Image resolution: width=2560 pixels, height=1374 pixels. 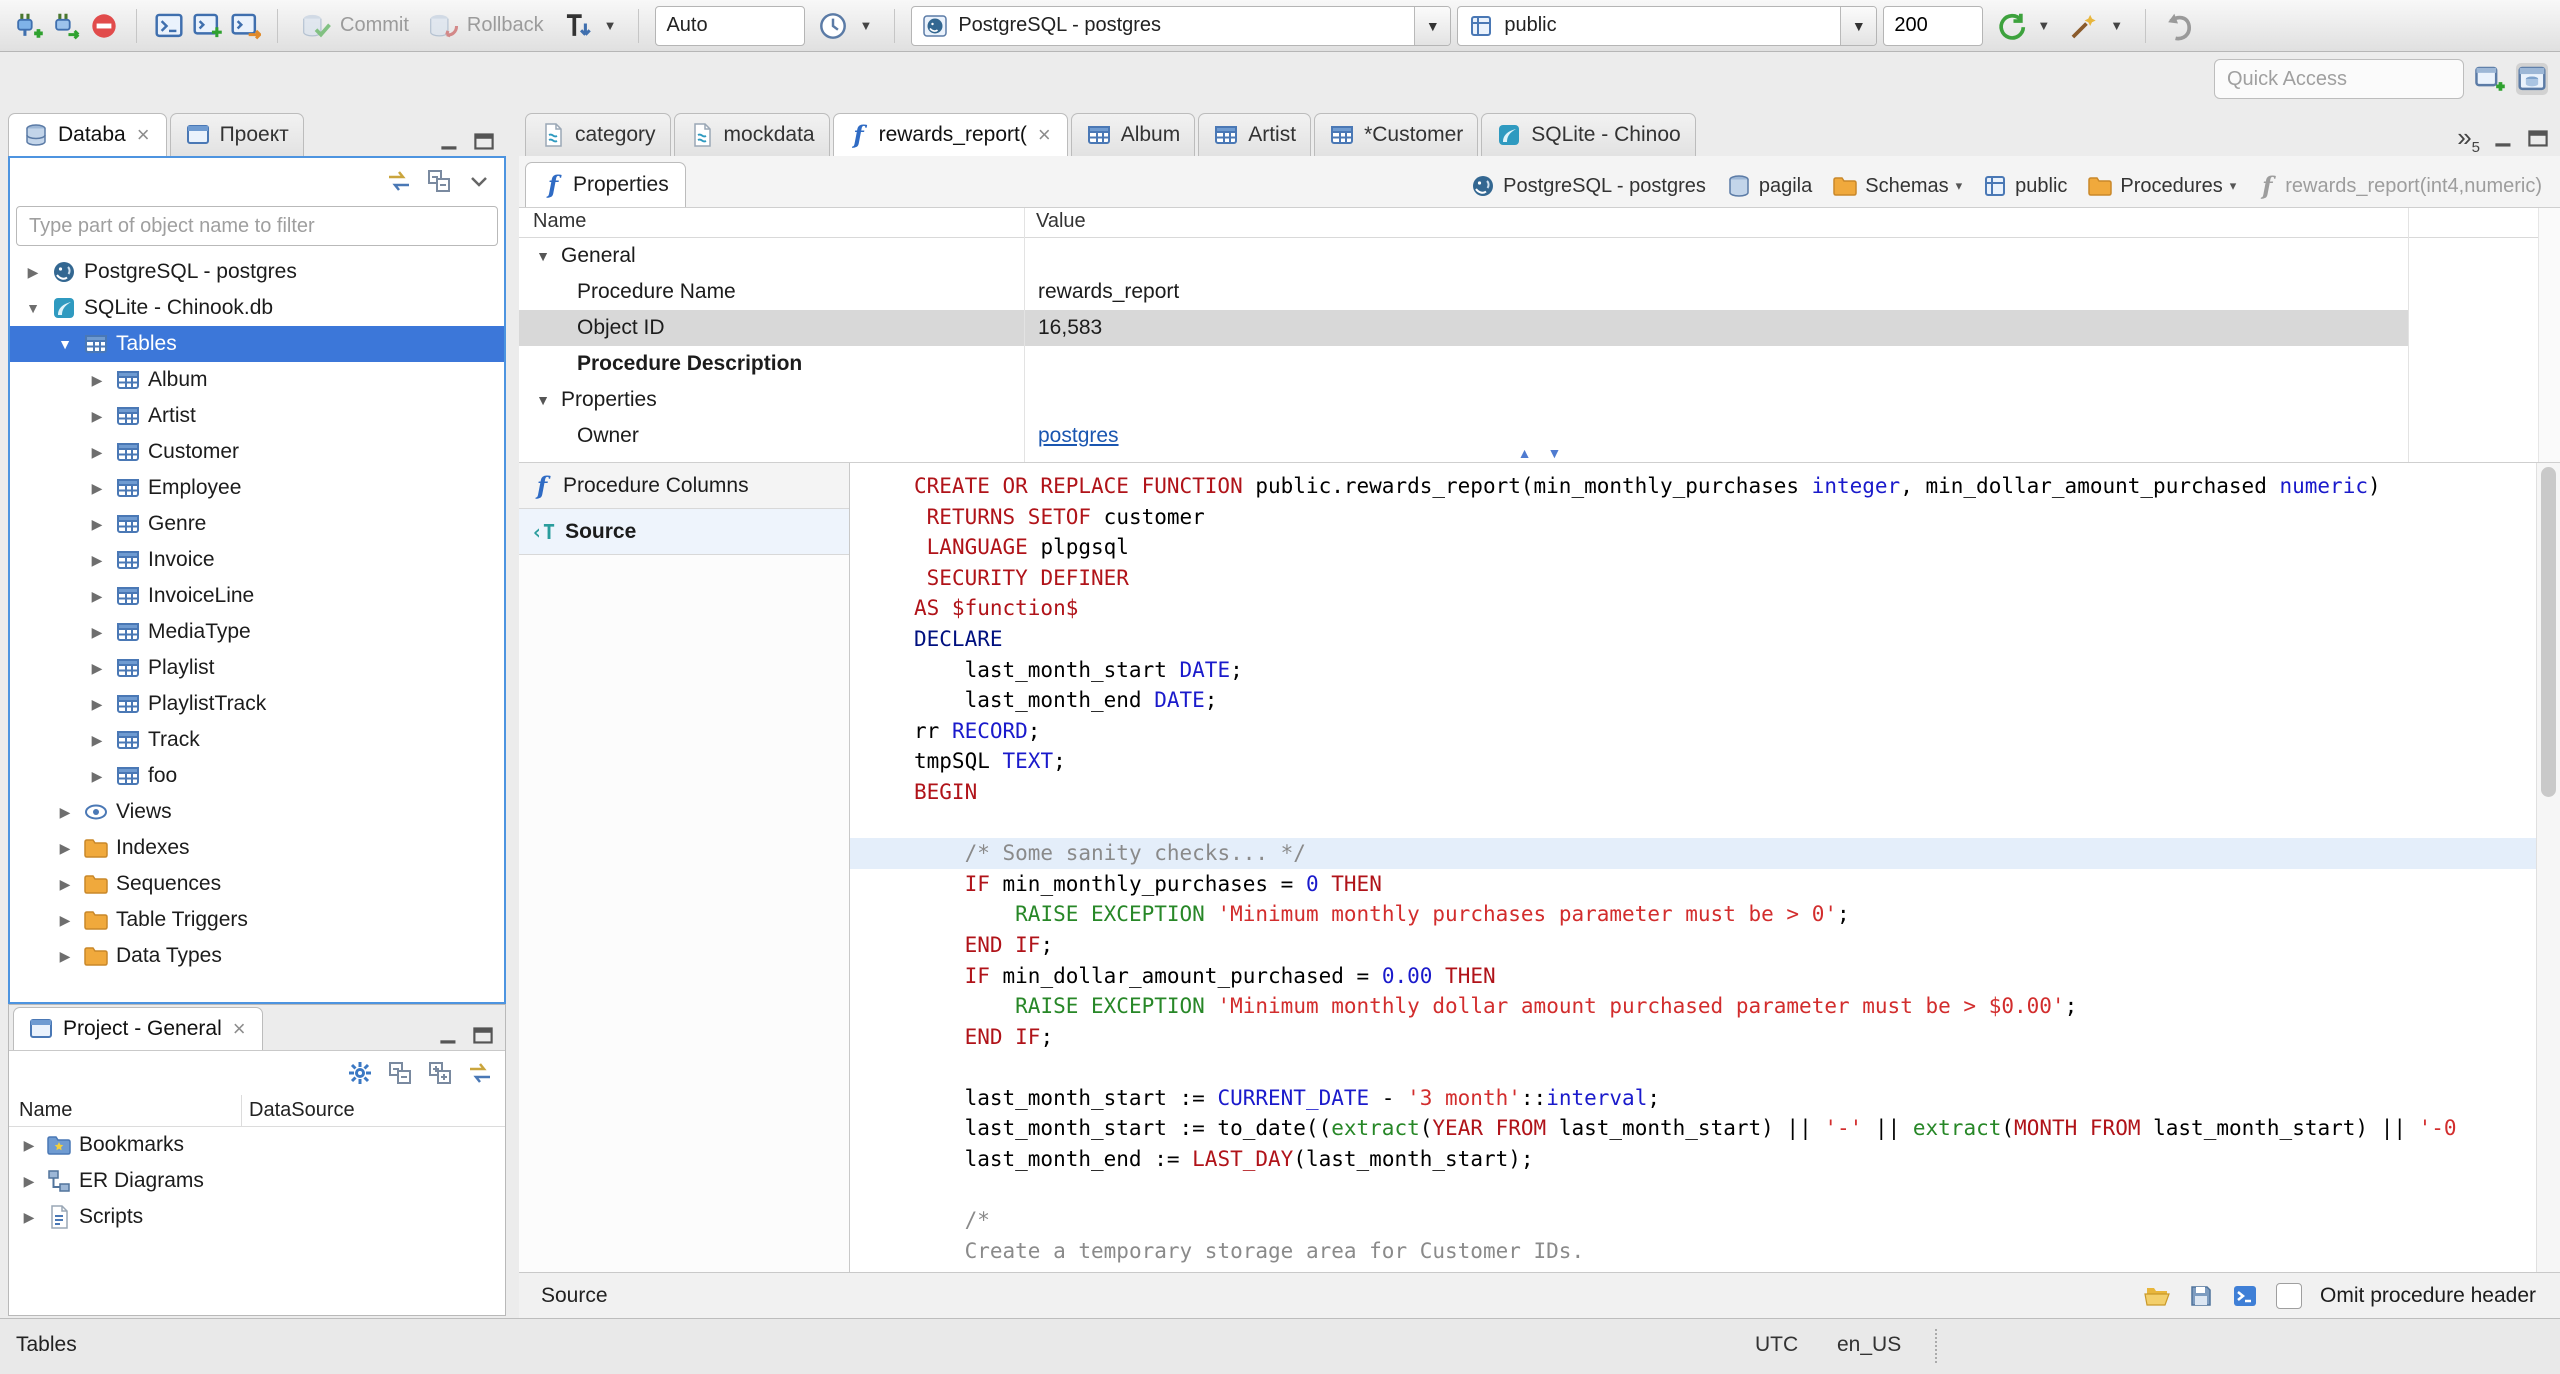 What do you see at coordinates (1463, 400) in the screenshot?
I see `property-row-properties: ▼ Properties` at bounding box center [1463, 400].